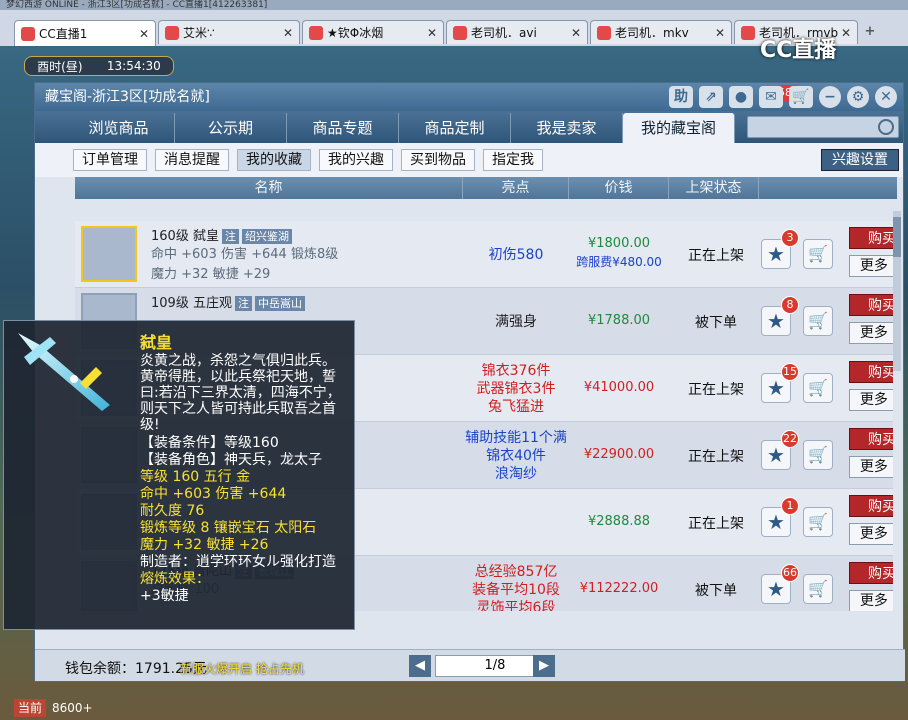  Describe the element at coordinates (356, 160) in the screenshot. I see `interests-button: 我的兴趣` at that location.